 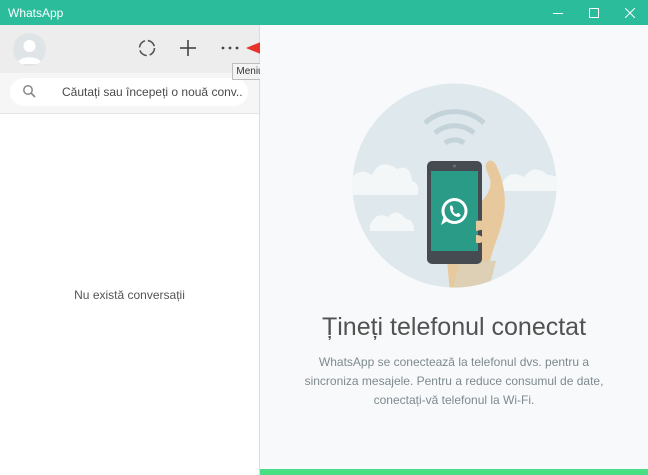 I want to click on phone-connected-illustration, so click(x=454, y=185).